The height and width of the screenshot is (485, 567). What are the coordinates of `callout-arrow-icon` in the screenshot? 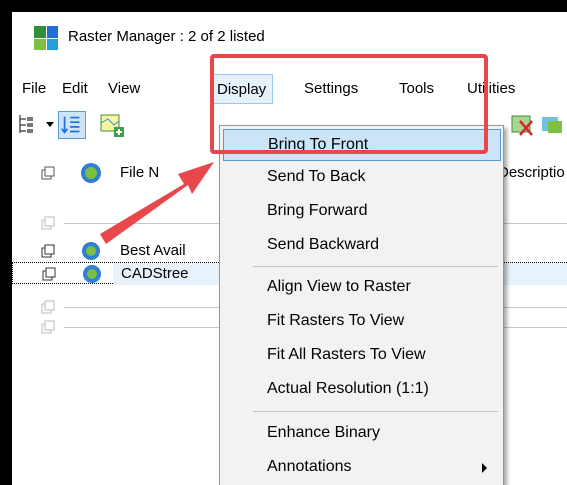 It's located at (157, 203).